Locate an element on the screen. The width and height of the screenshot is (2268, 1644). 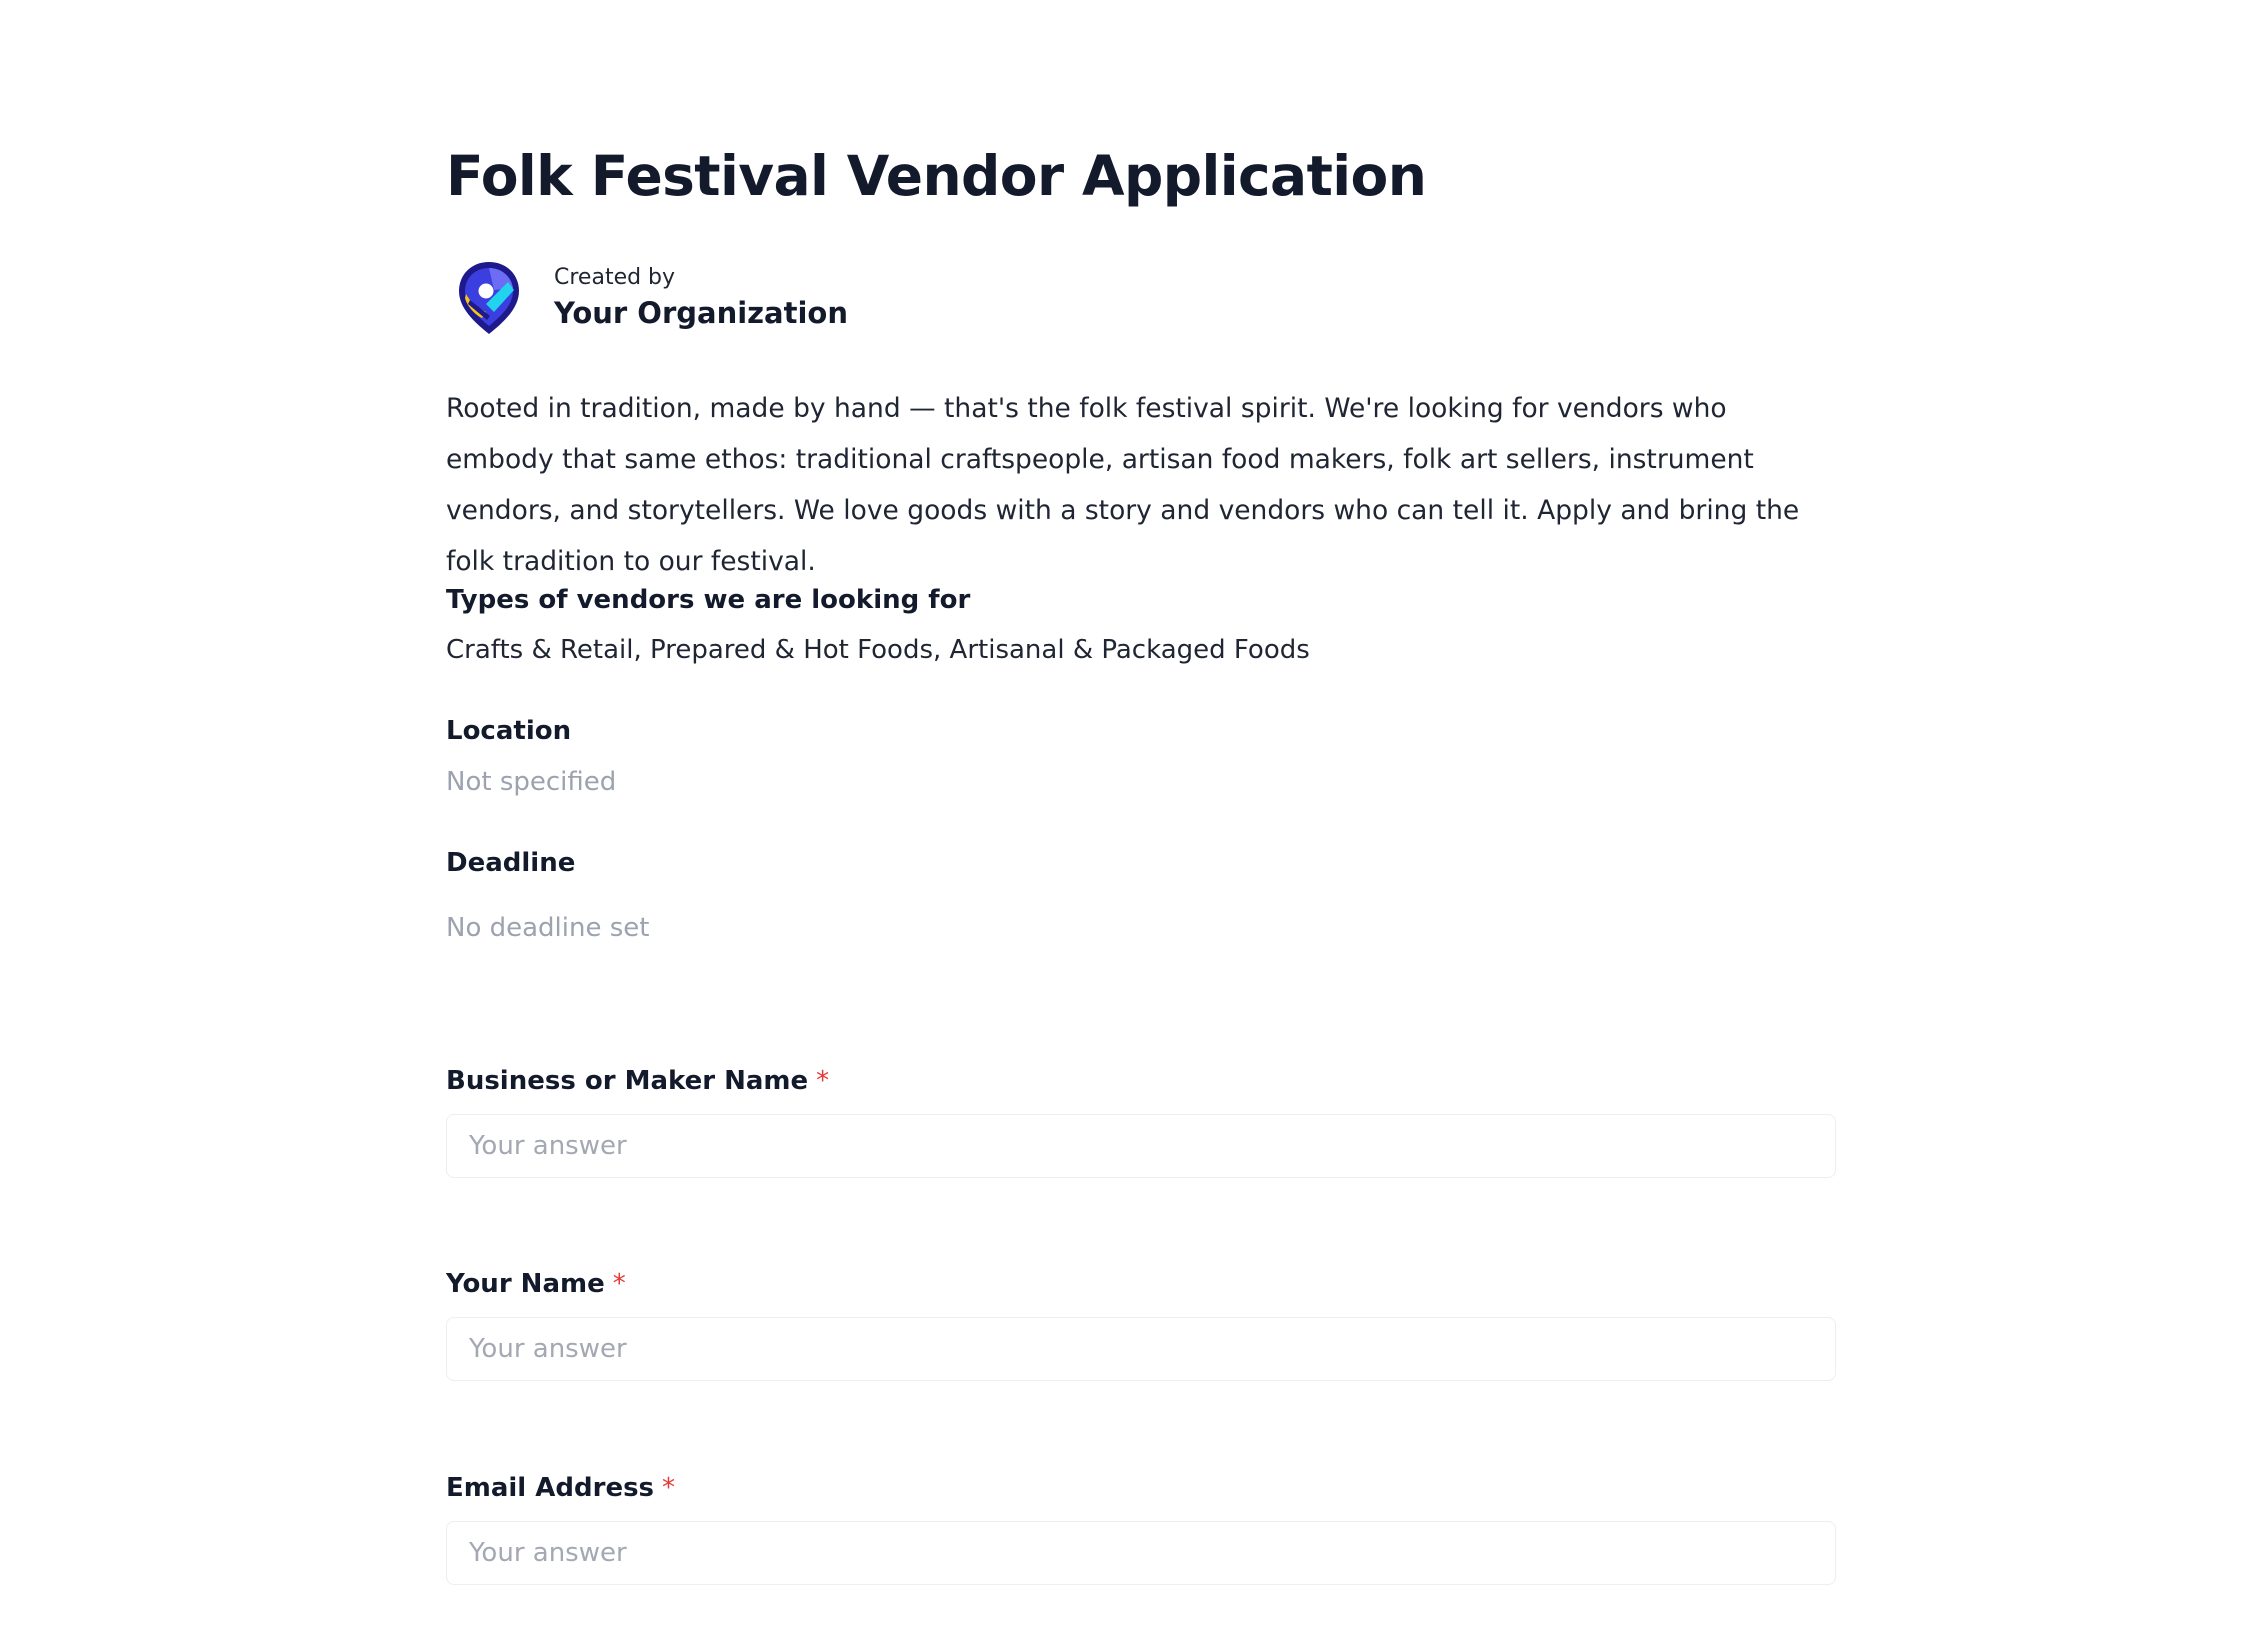
your-name-label-text: Your Name is located at coordinates (525, 1284).